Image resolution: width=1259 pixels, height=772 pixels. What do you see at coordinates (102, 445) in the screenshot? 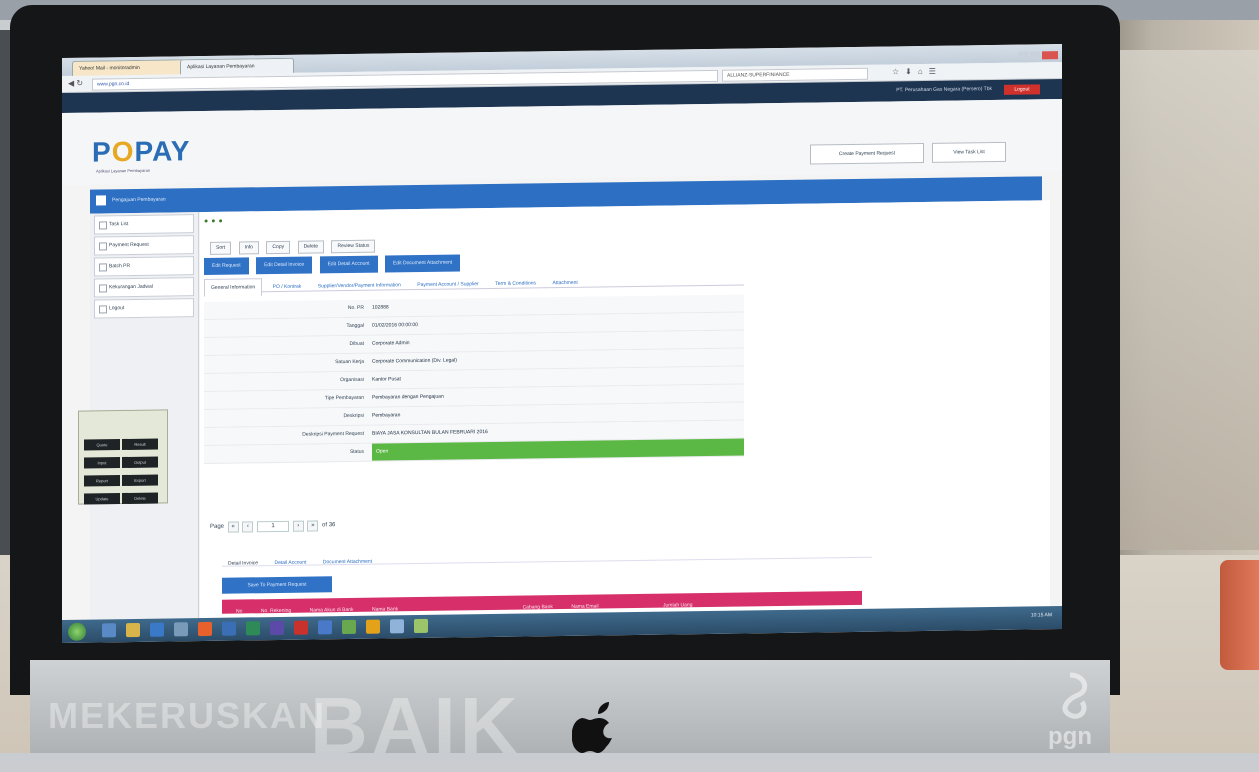
I see `mini-cell: Quote` at bounding box center [102, 445].